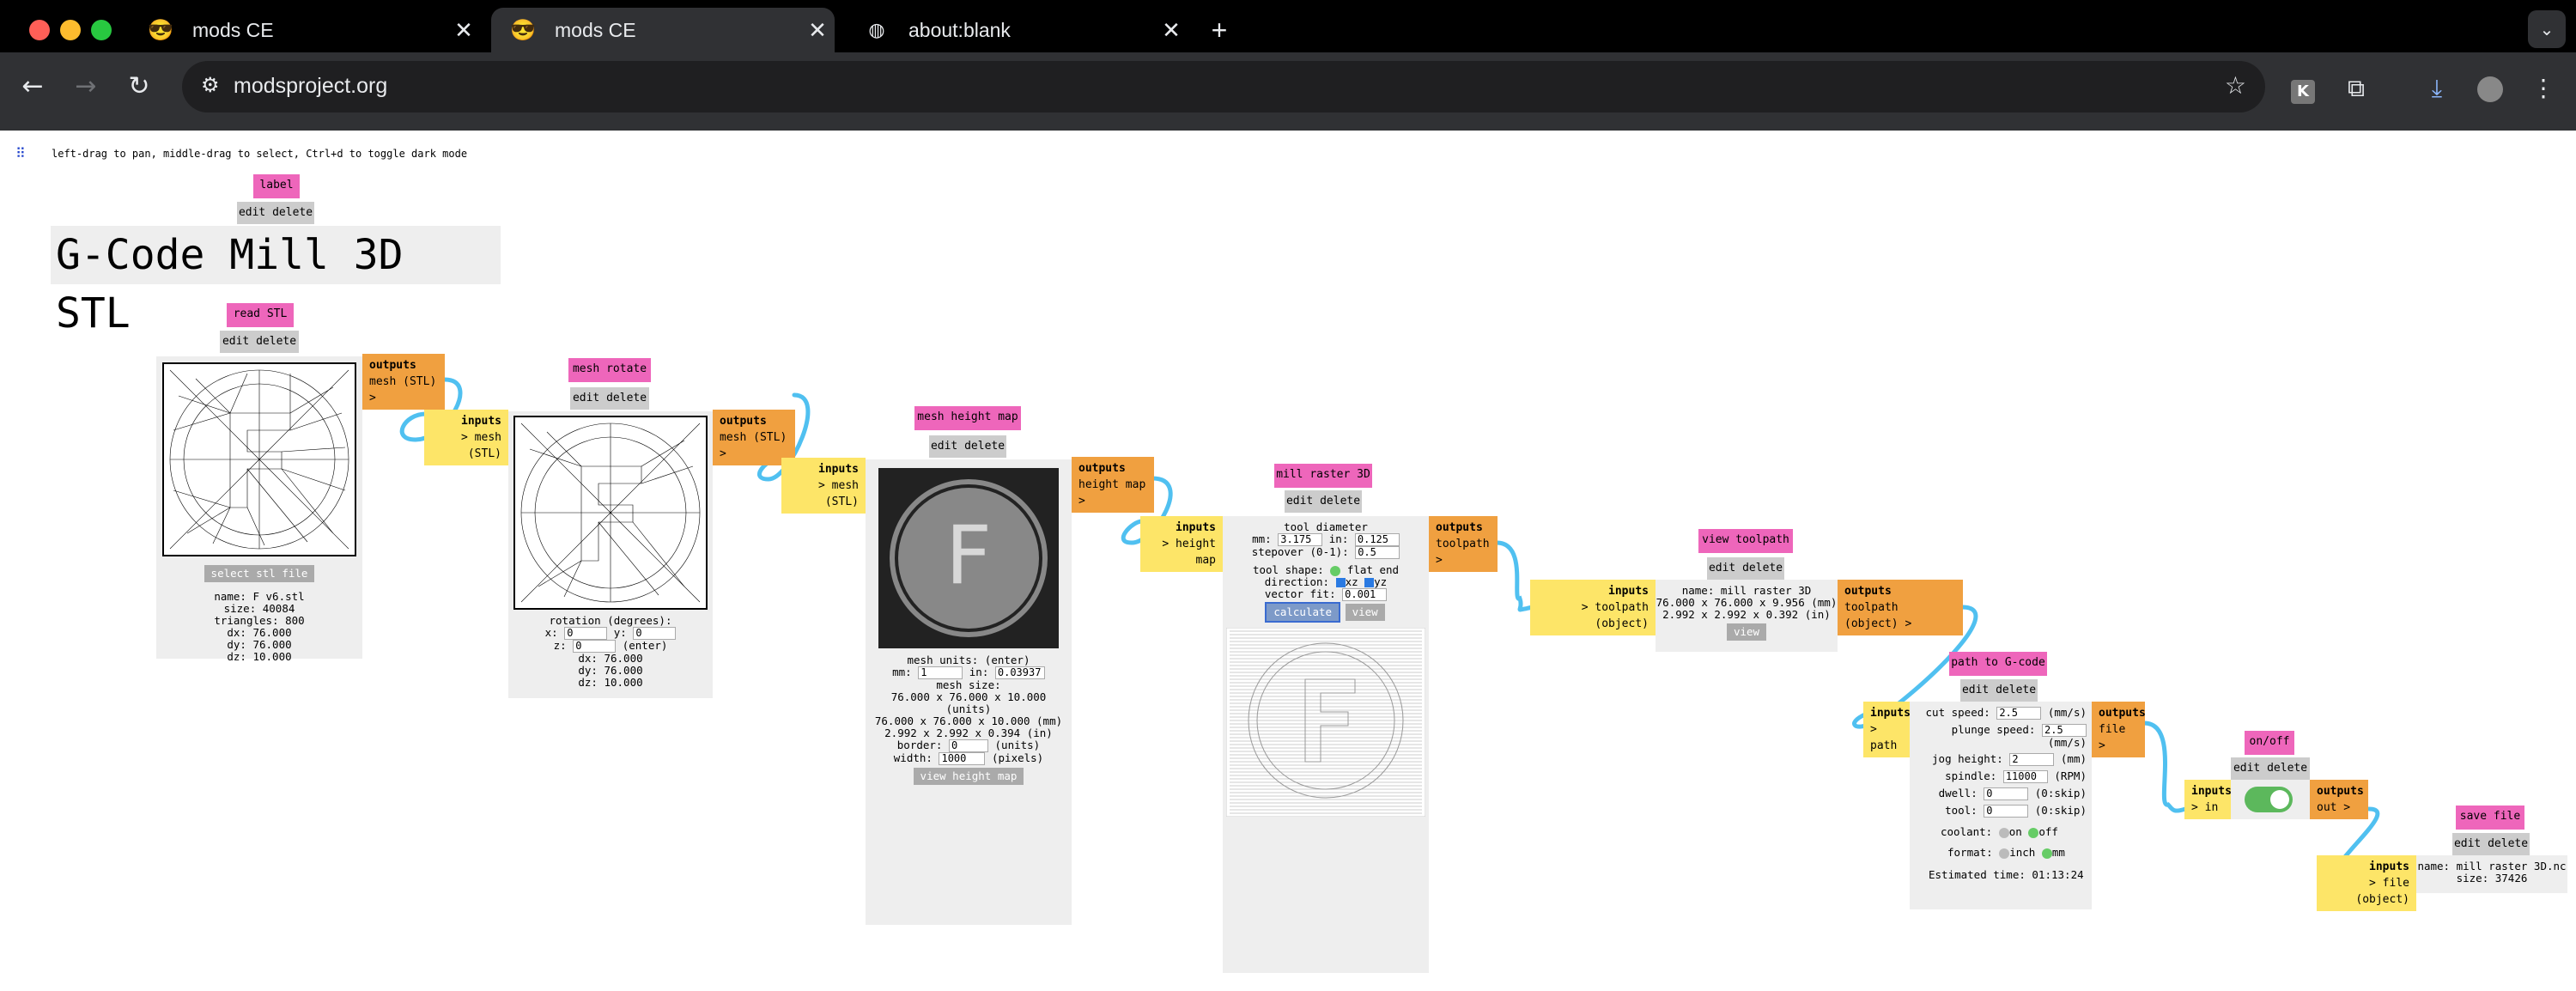 The height and width of the screenshot is (991, 2576). What do you see at coordinates (1224, 86) in the screenshot?
I see `address-bar: ⚙ modsproject.org ☆` at bounding box center [1224, 86].